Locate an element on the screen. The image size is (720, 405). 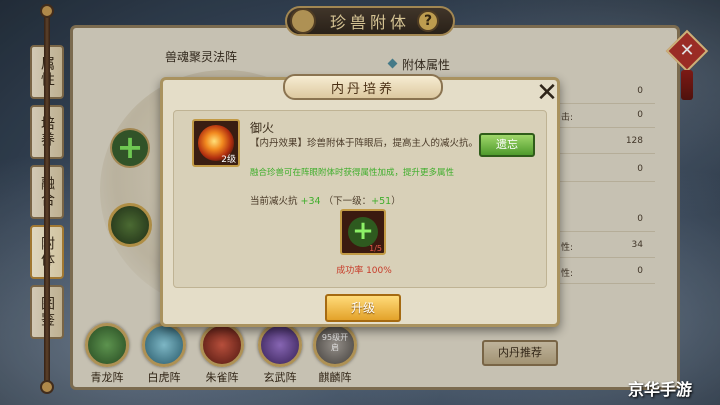
modal-title-text: 内丹培养 is located at coordinates (362, 89).